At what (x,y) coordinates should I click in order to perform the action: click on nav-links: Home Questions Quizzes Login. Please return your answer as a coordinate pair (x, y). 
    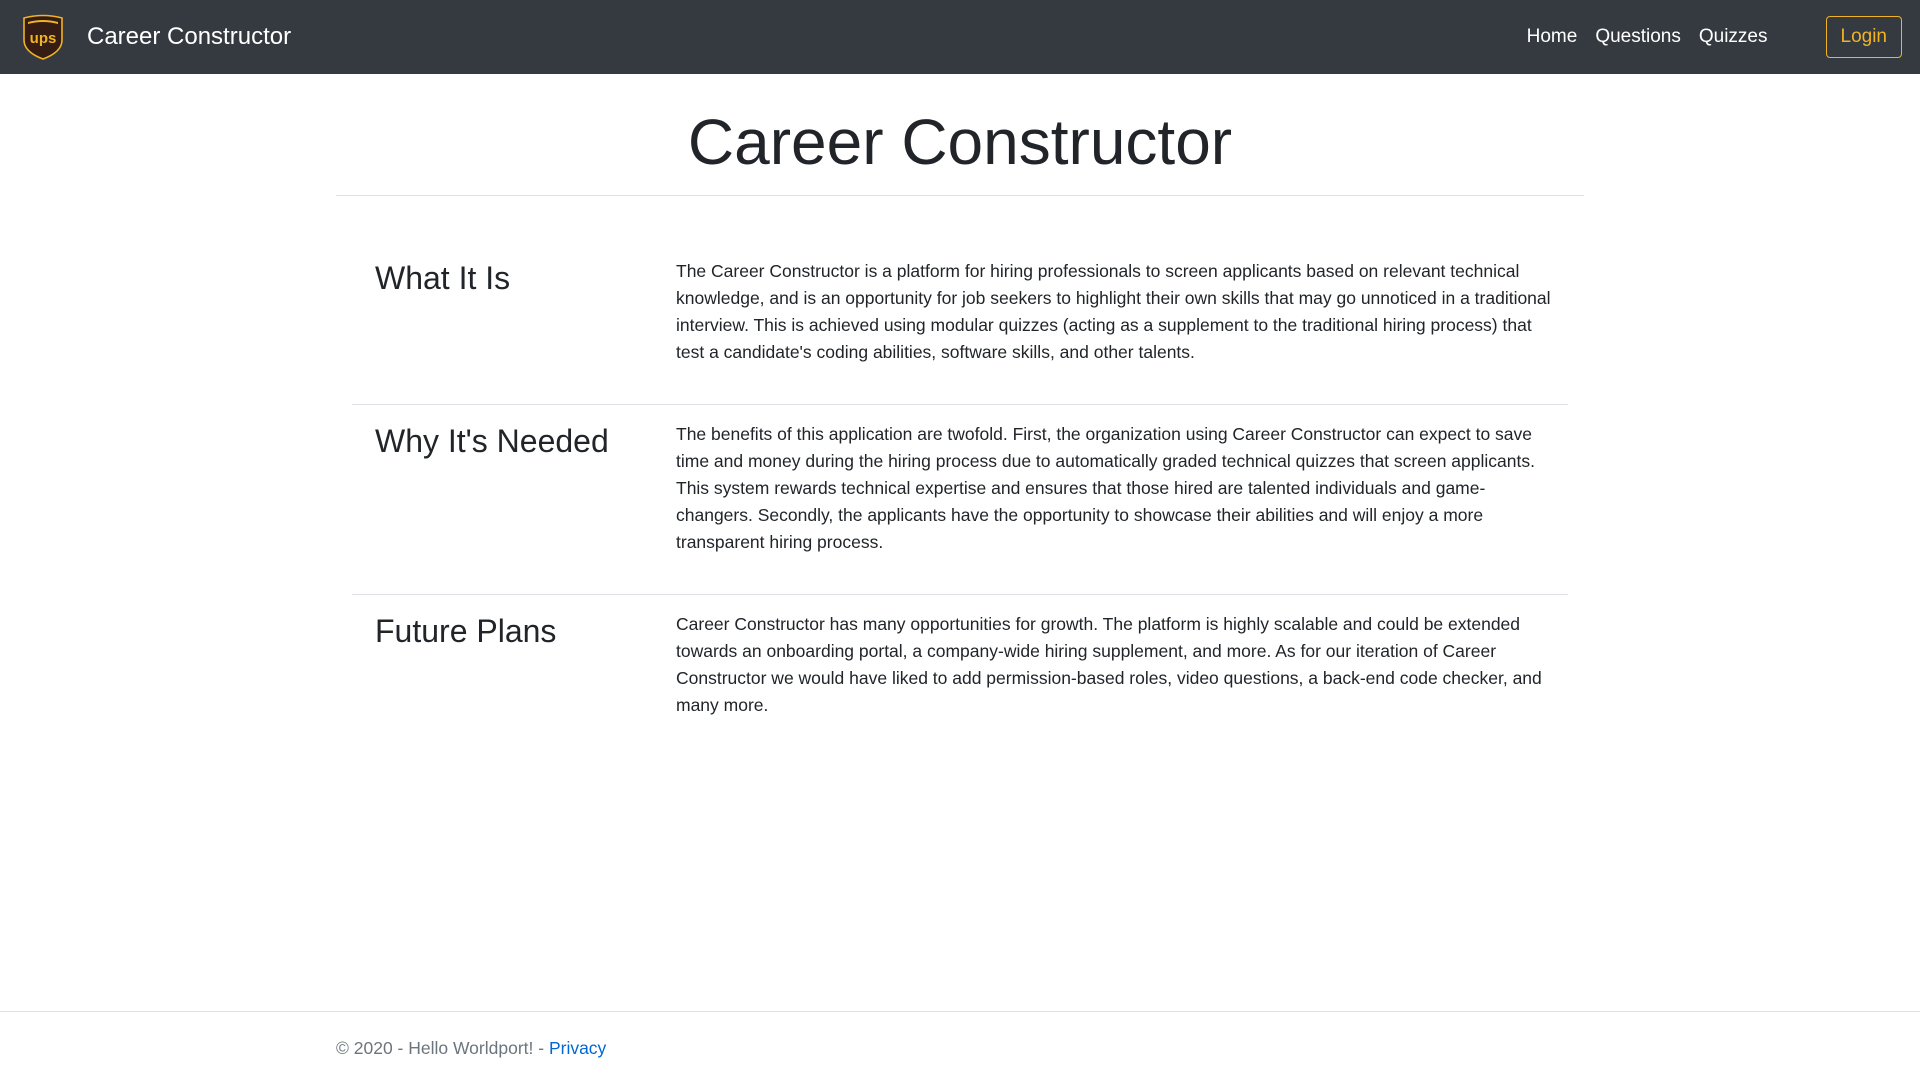
    Looking at the image, I should click on (1723, 37).